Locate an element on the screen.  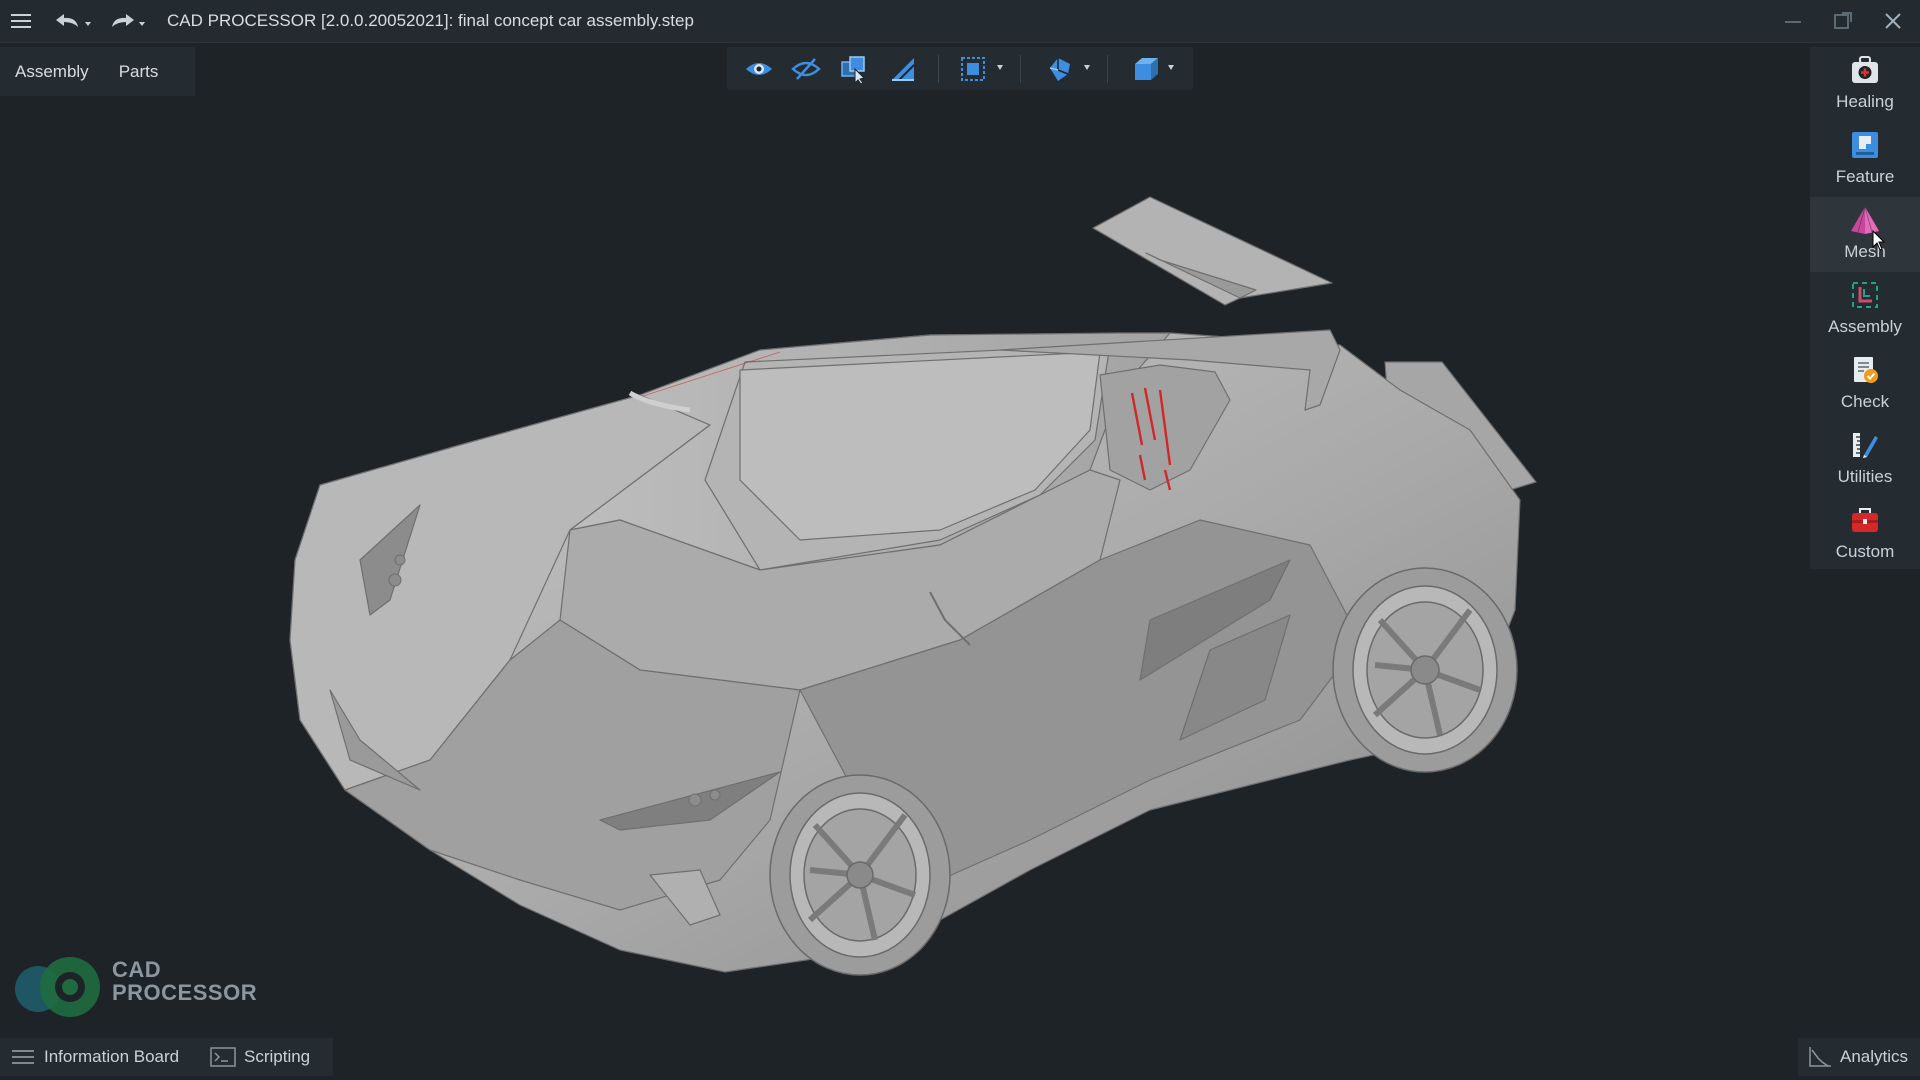
logo-line-1: CAD is located at coordinates (137, 969).